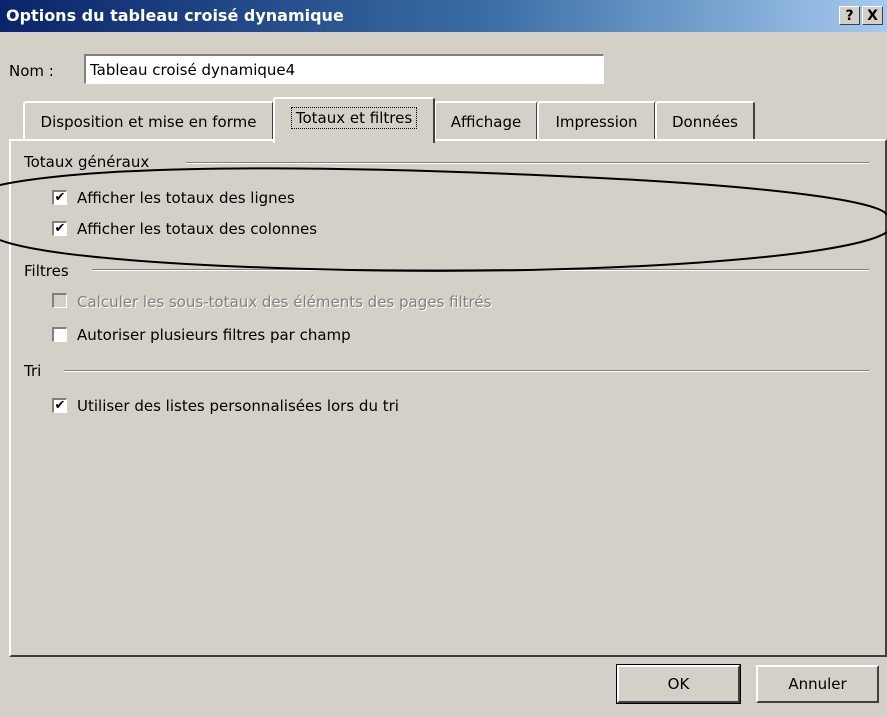 This screenshot has height=717, width=887. I want to click on name-input: Tableau croisé dynamique4, so click(344, 69).